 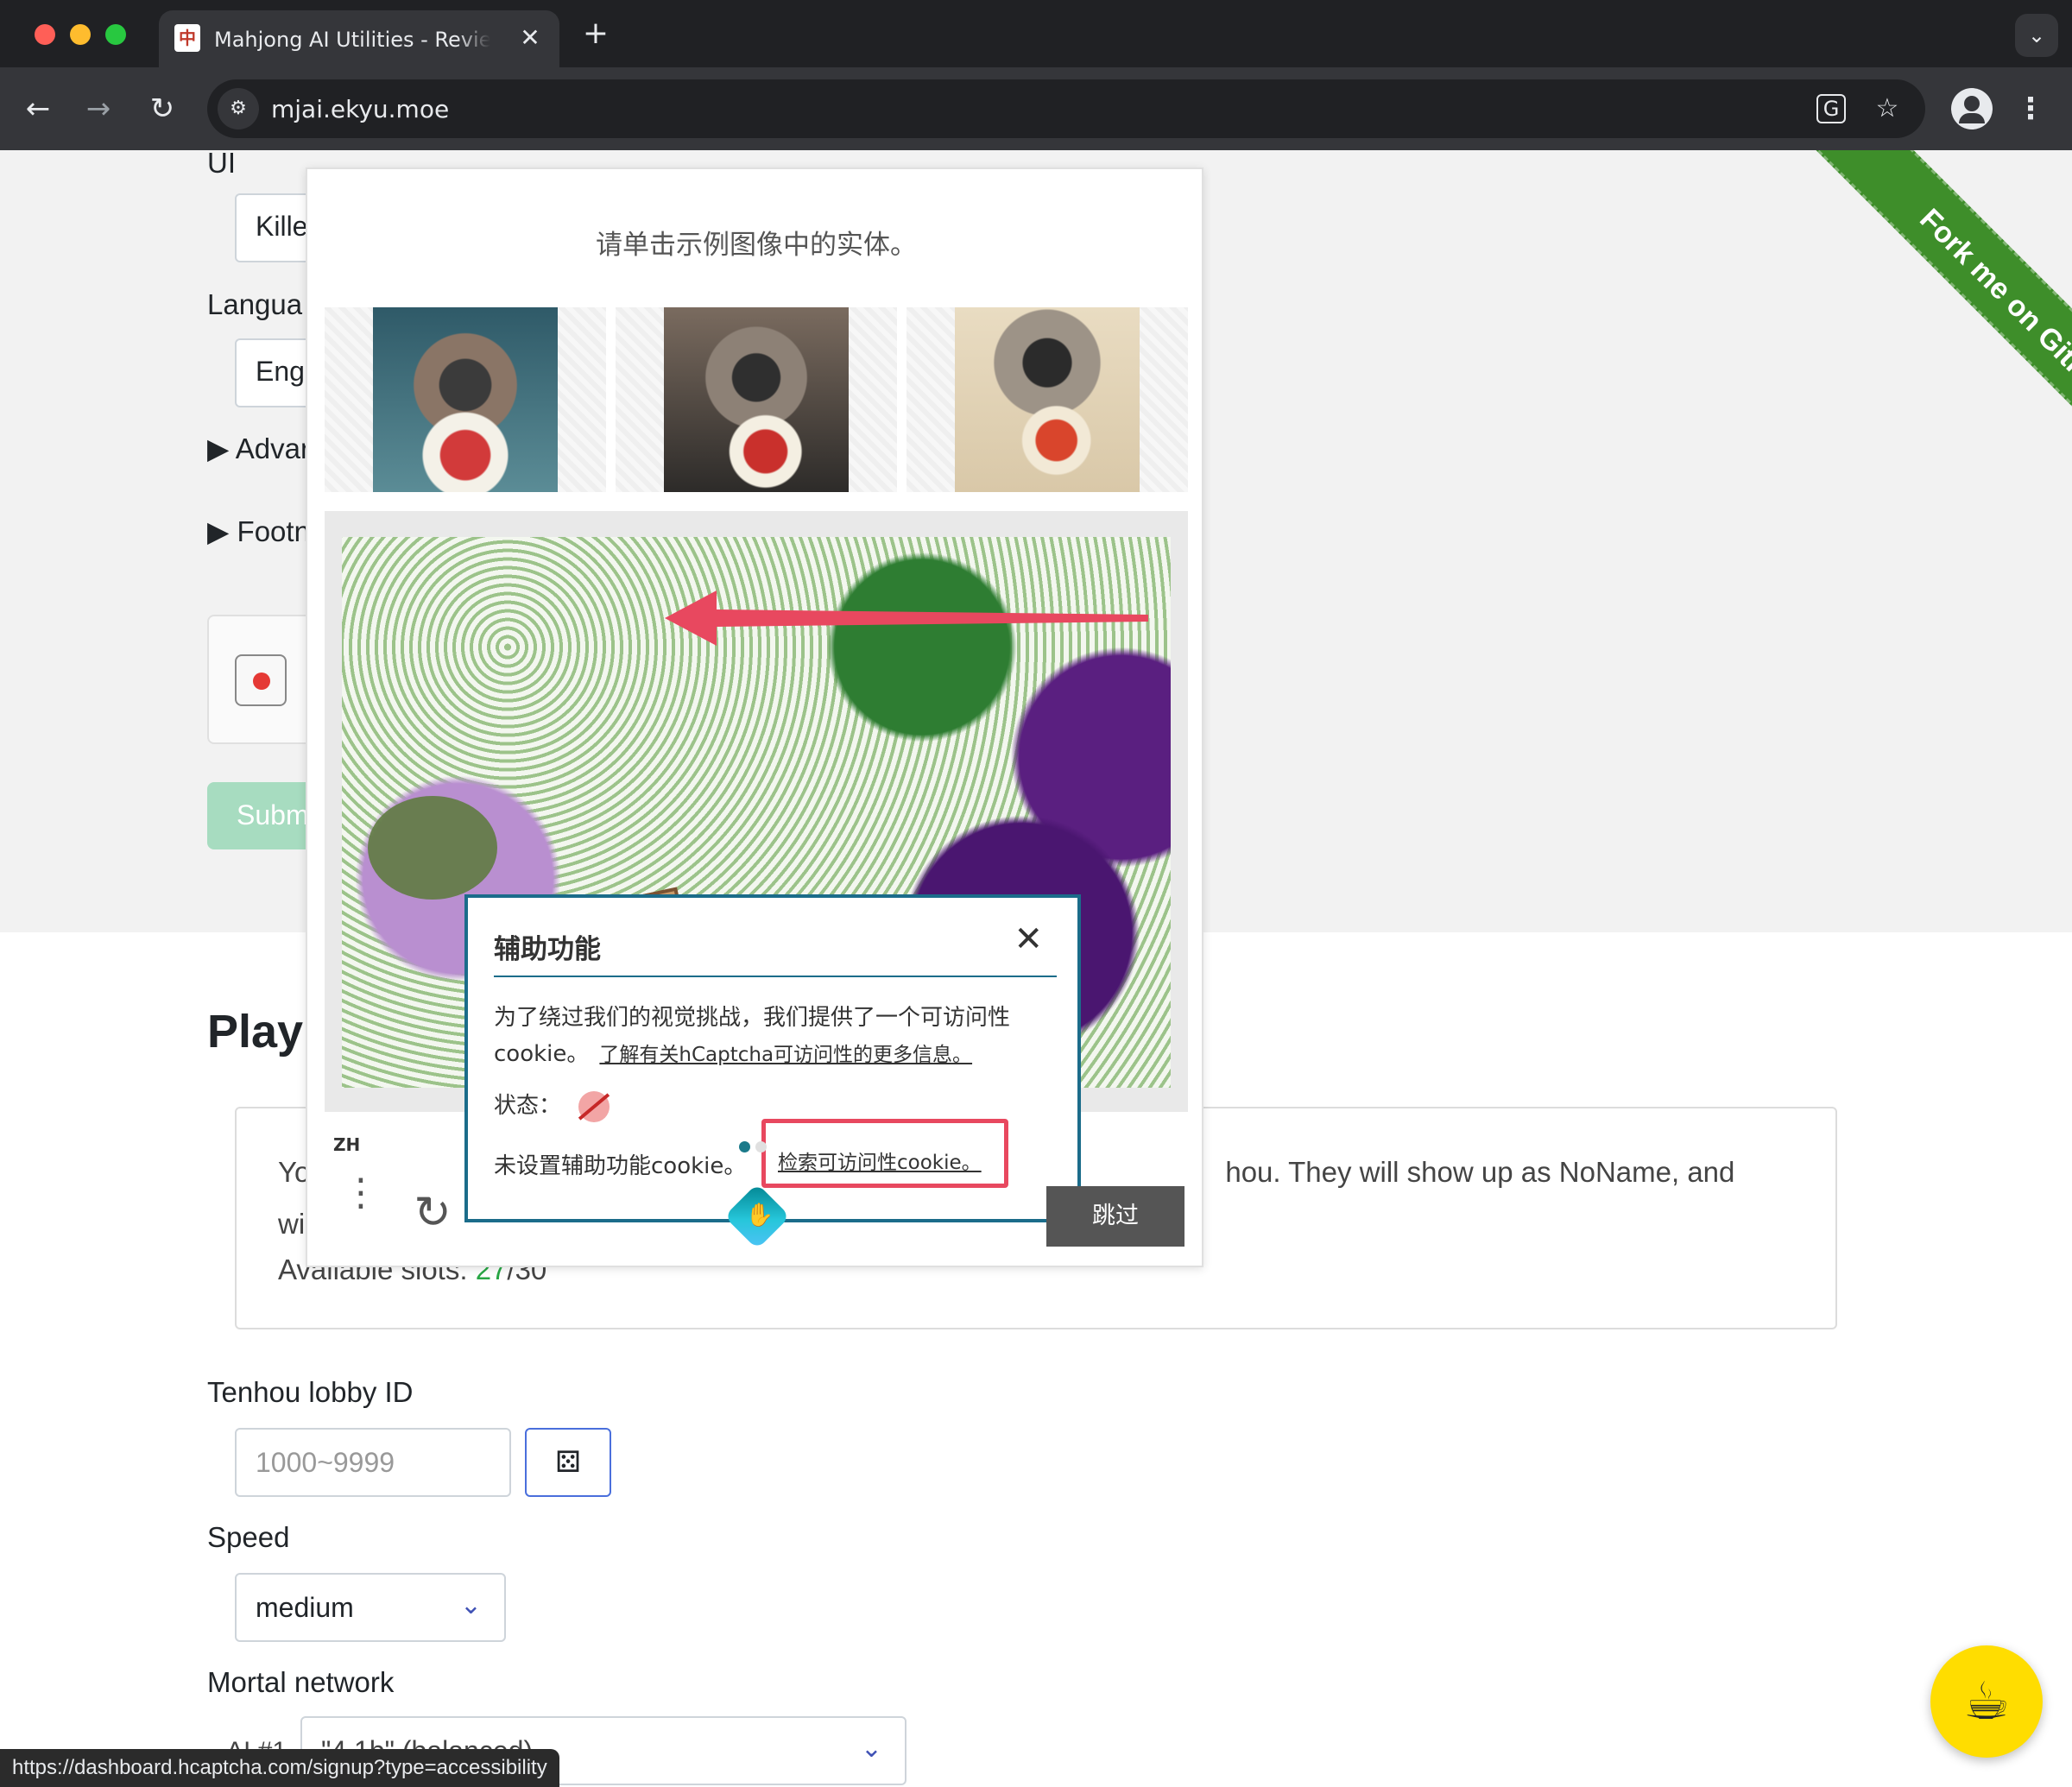 I want to click on skip-button: 跳过, so click(x=1115, y=1216).